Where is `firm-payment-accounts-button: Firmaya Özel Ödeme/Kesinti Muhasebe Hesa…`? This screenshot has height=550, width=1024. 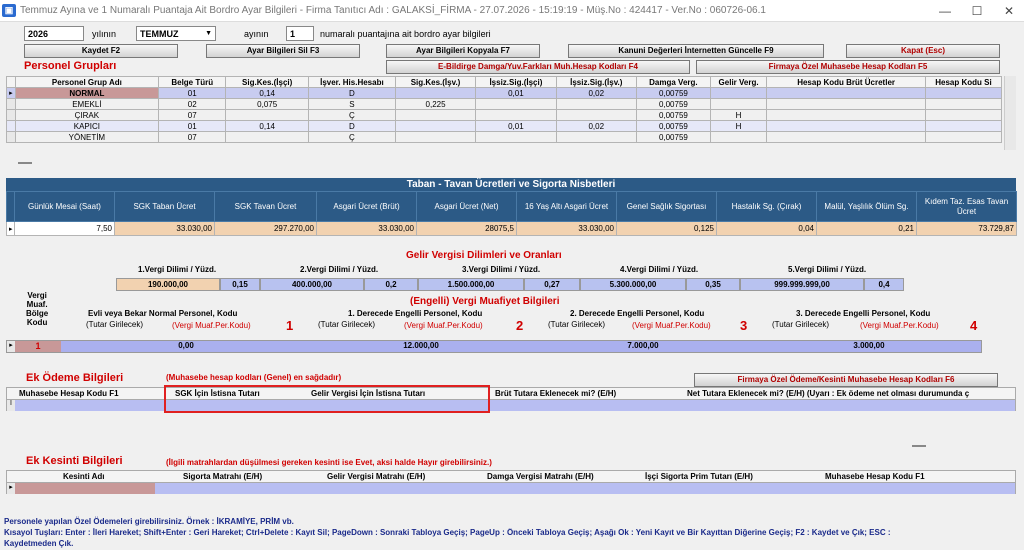 firm-payment-accounts-button: Firmaya Özel Ödeme/Kesinti Muhasebe Hesa… is located at coordinates (846, 380).